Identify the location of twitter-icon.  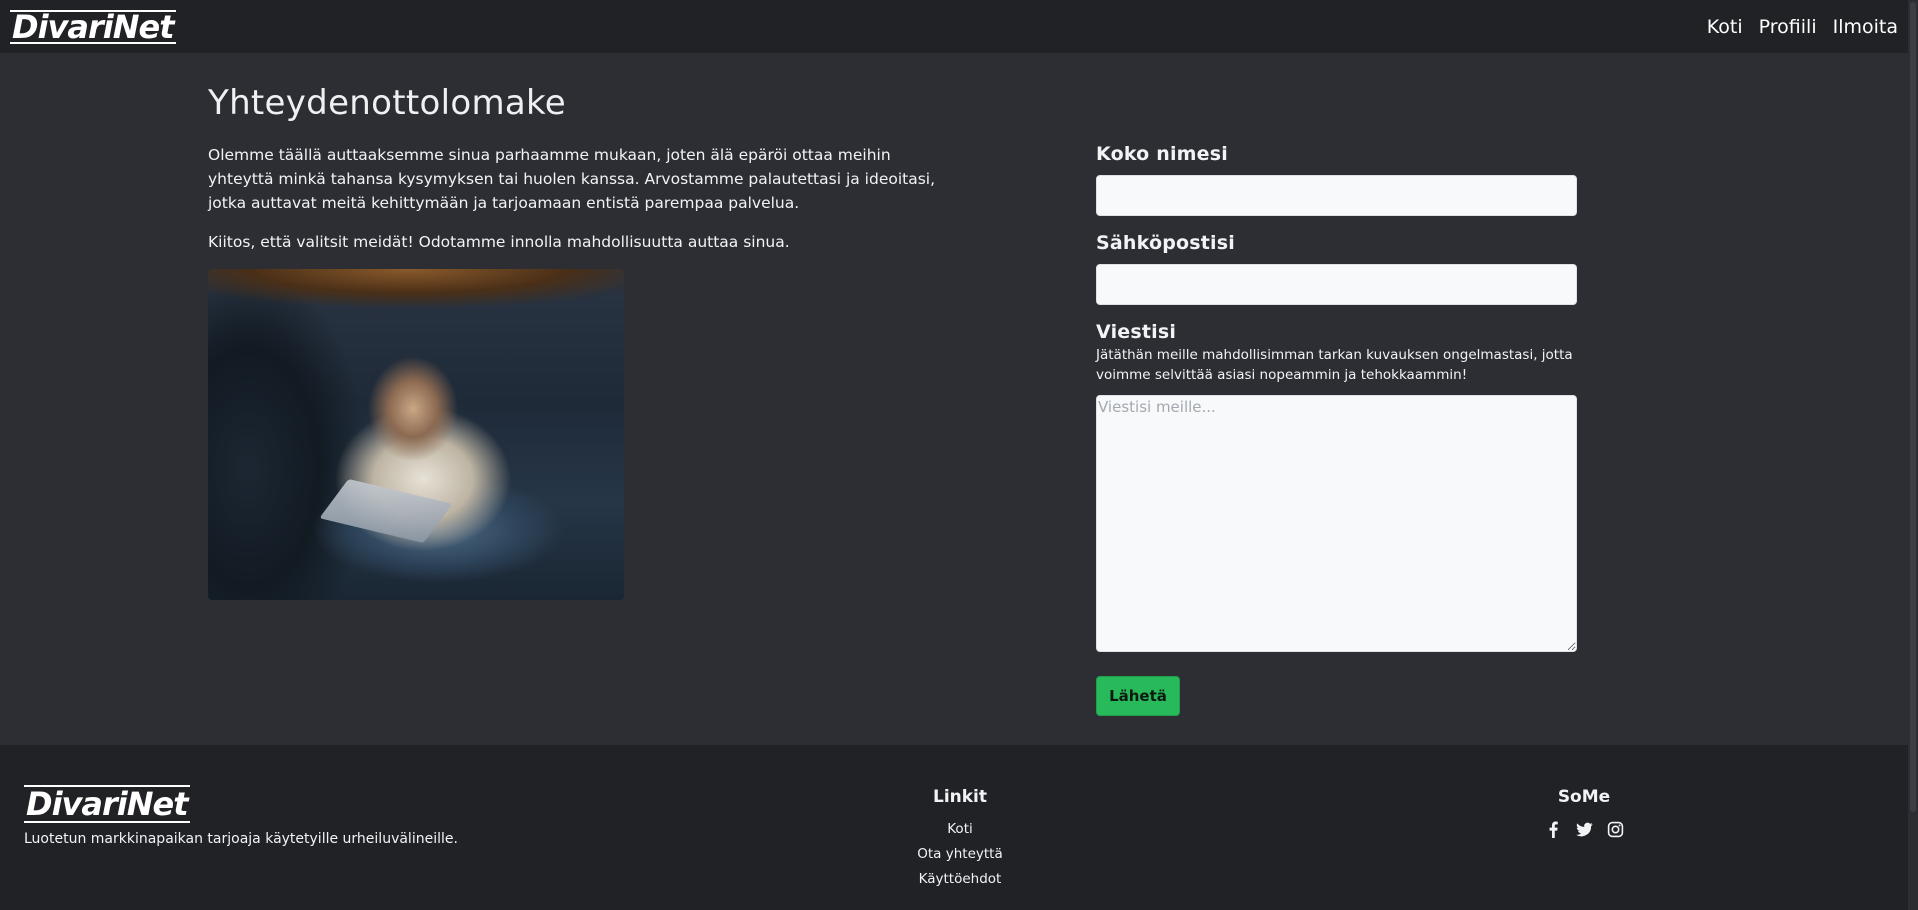
(1584, 829).